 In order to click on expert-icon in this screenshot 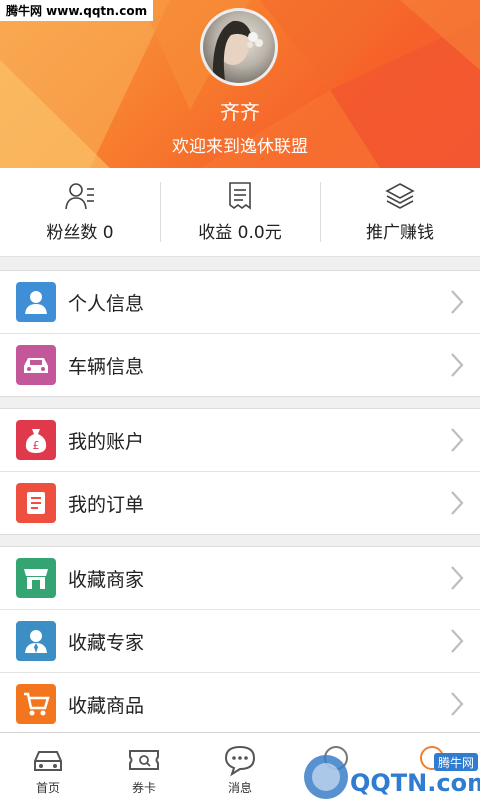, I will do `click(36, 641)`.